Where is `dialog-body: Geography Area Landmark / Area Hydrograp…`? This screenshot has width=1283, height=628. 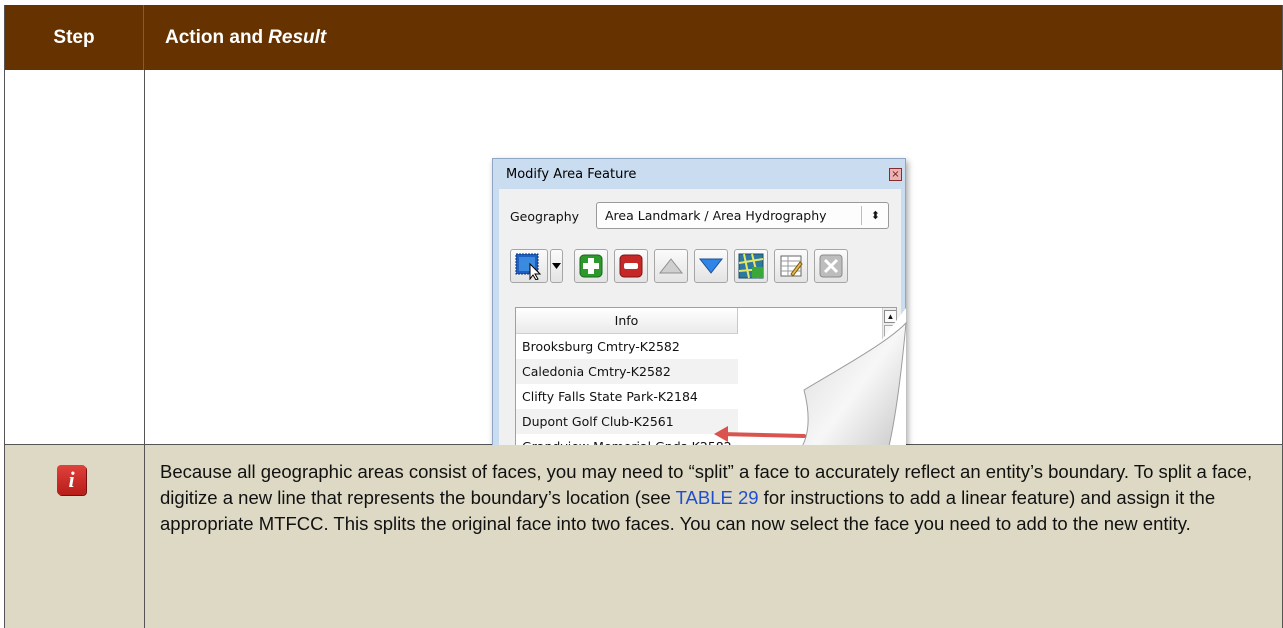
dialog-body: Geography Area Landmark / Area Hydrograp… is located at coordinates (700, 338).